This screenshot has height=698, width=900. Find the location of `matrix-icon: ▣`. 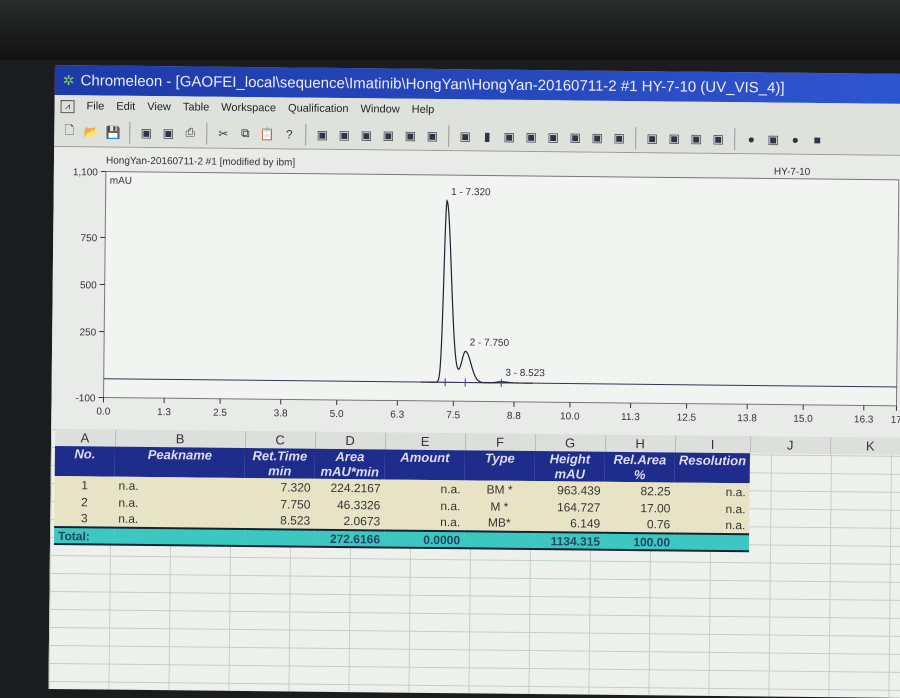

matrix-icon: ▣ is located at coordinates (597, 137).